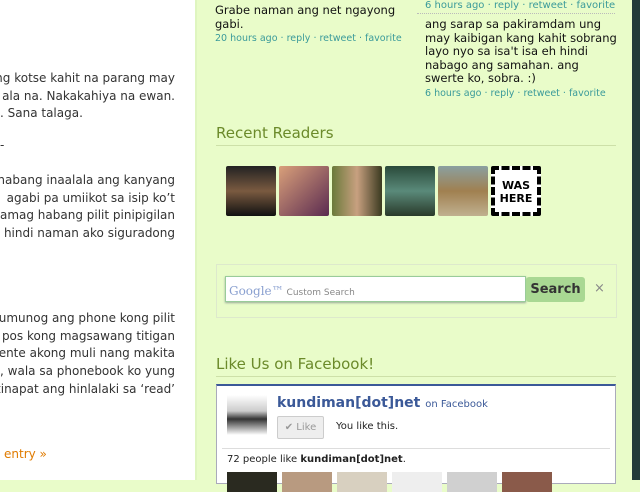 Image resolution: width=640 pixels, height=492 pixels. I want to click on post-line: tinapat ang hinlalaki sa ‘read’, so click(87, 389).